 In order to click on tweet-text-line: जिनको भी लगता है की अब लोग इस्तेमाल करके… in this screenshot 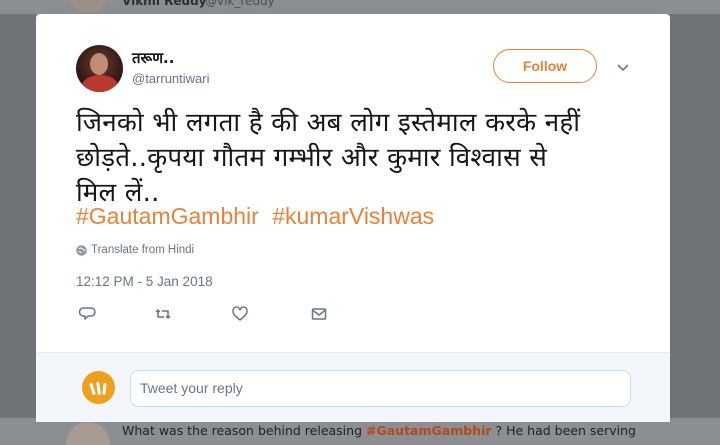, I will do `click(328, 123)`.